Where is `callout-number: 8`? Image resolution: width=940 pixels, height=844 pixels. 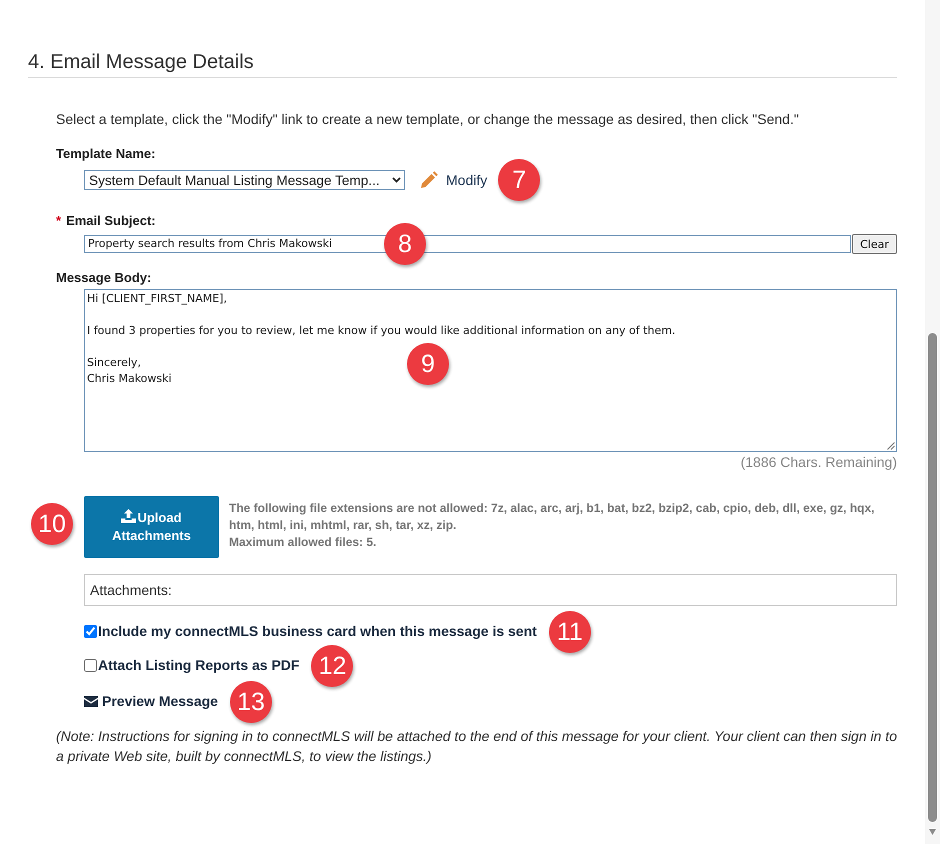 callout-number: 8 is located at coordinates (405, 244).